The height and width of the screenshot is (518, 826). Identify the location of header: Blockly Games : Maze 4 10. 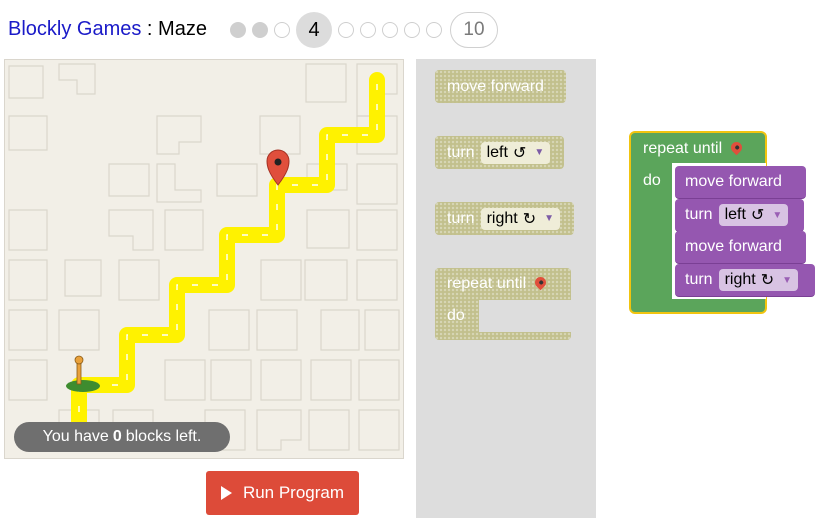
(413, 29).